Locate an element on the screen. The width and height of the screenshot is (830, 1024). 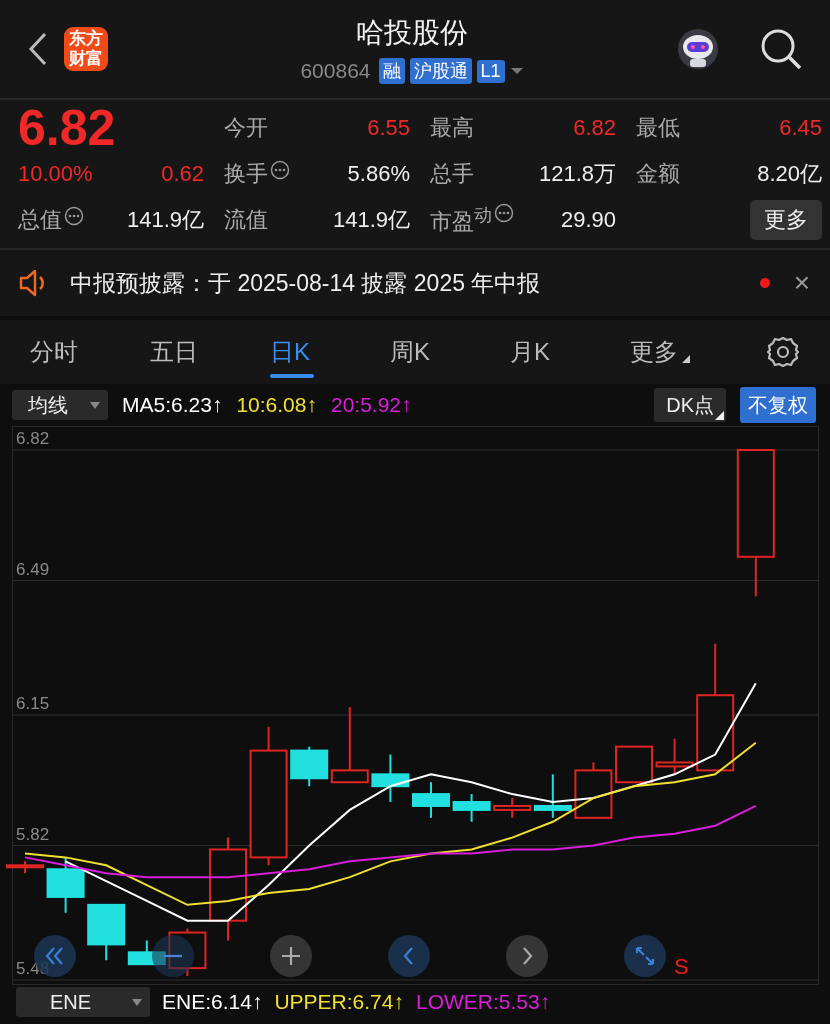
adjust-button: 不复权 is located at coordinates (778, 405).